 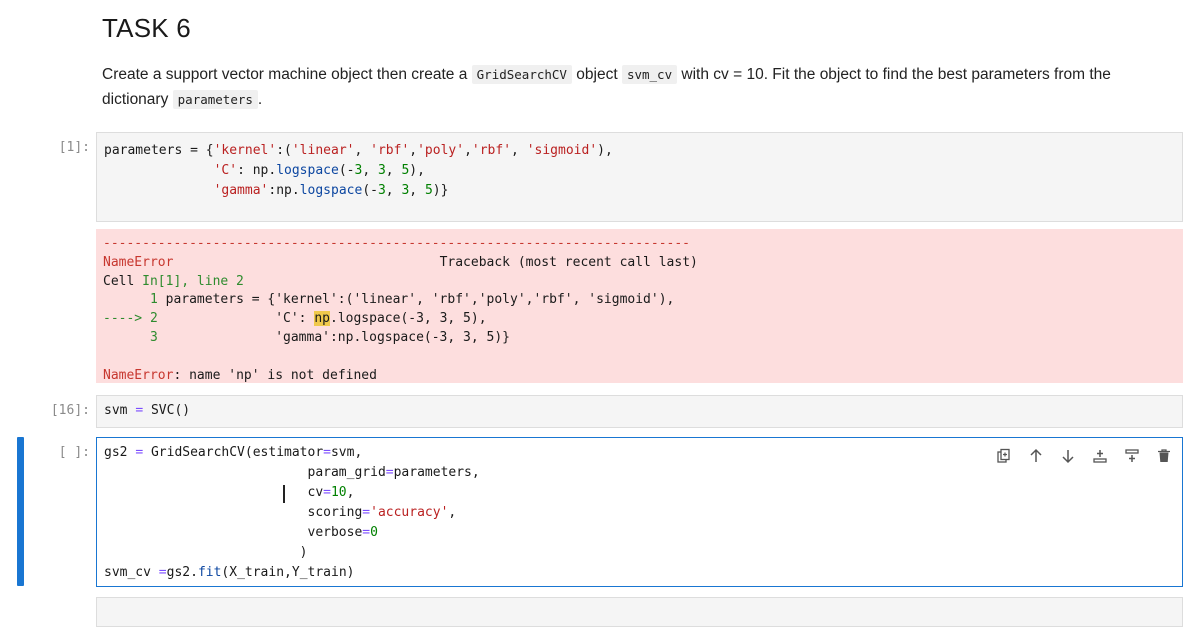 What do you see at coordinates (1036, 456) in the screenshot?
I see `move-up-icon` at bounding box center [1036, 456].